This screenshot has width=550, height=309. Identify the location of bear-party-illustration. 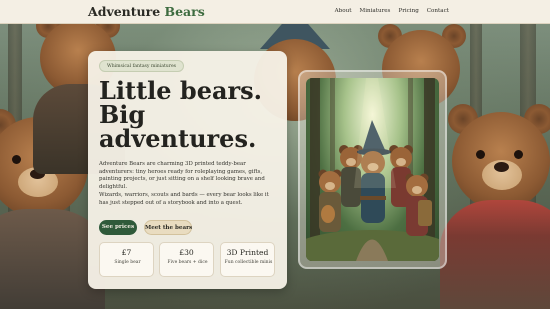
(372, 169).